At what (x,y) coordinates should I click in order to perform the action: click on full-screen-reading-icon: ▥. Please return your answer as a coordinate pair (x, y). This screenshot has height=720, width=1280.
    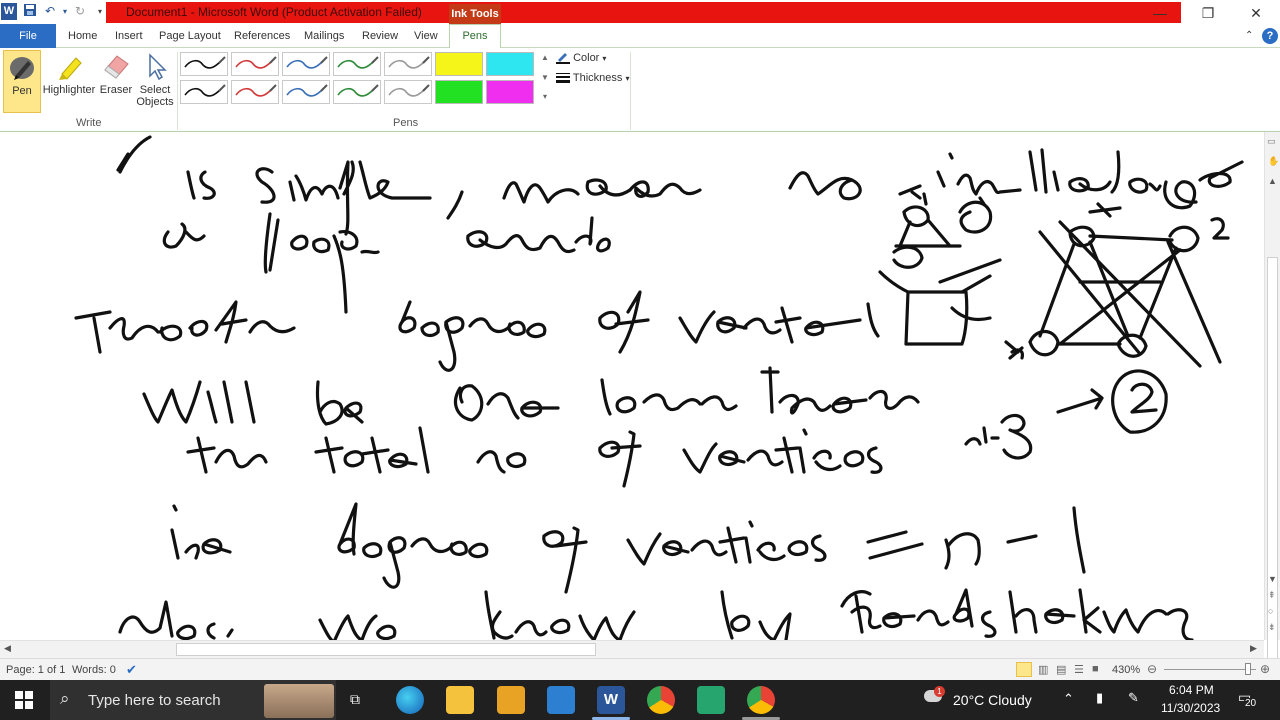
    Looking at the image, I should click on (1043, 669).